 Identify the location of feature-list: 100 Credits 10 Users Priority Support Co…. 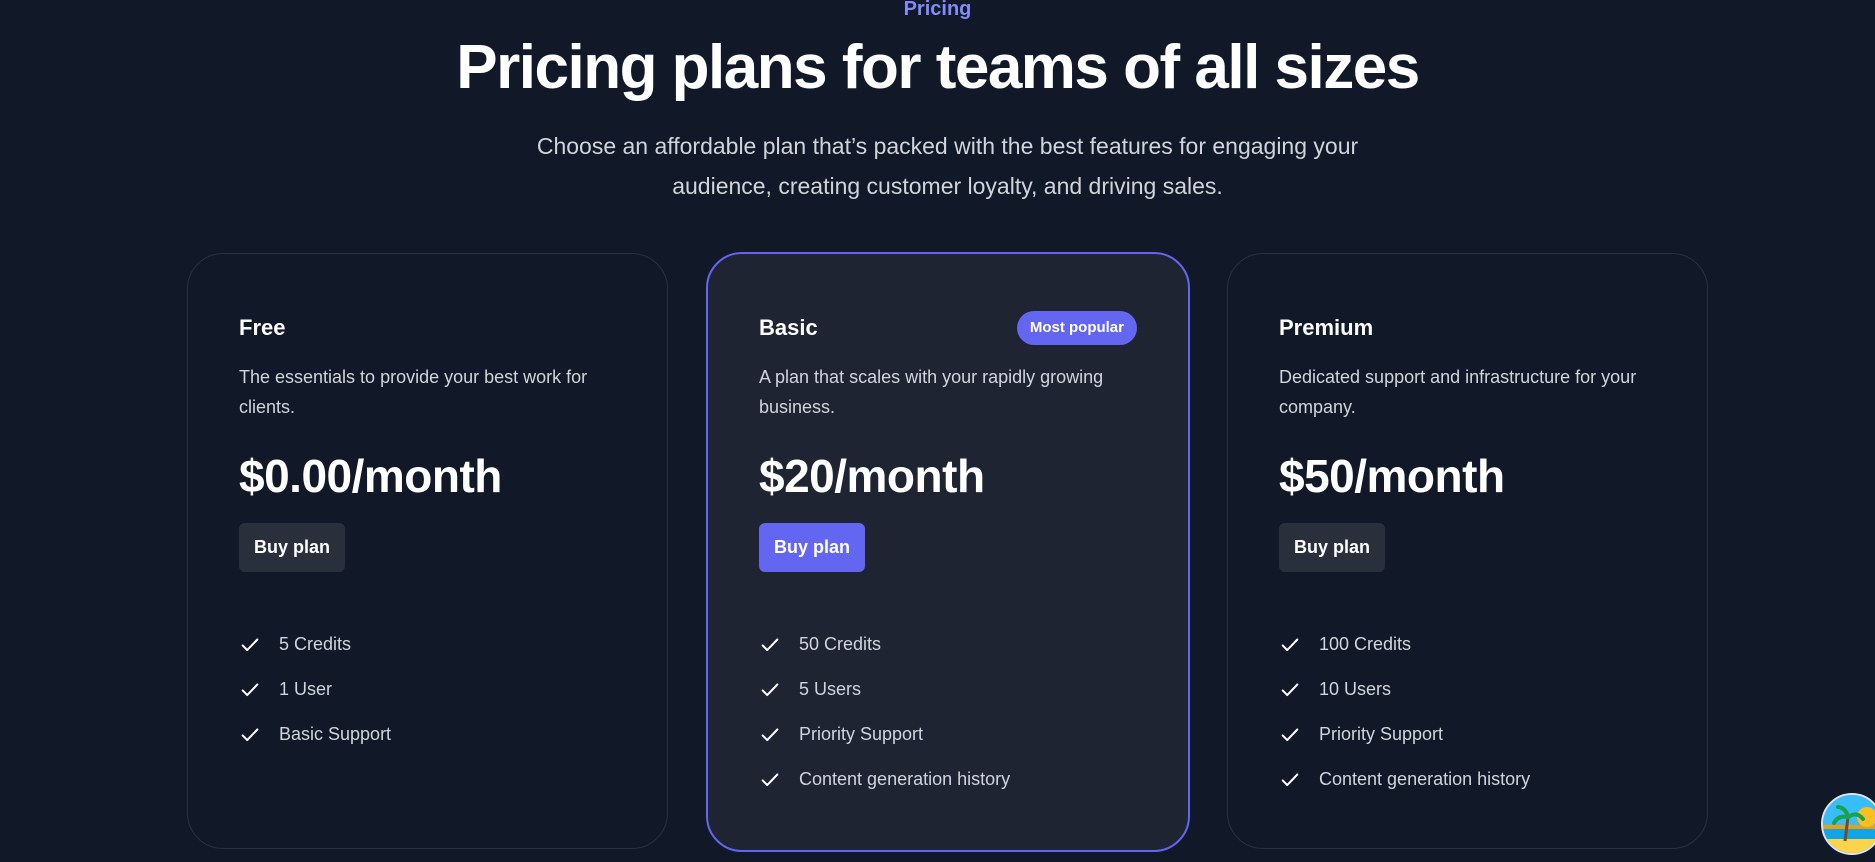
(1467, 712).